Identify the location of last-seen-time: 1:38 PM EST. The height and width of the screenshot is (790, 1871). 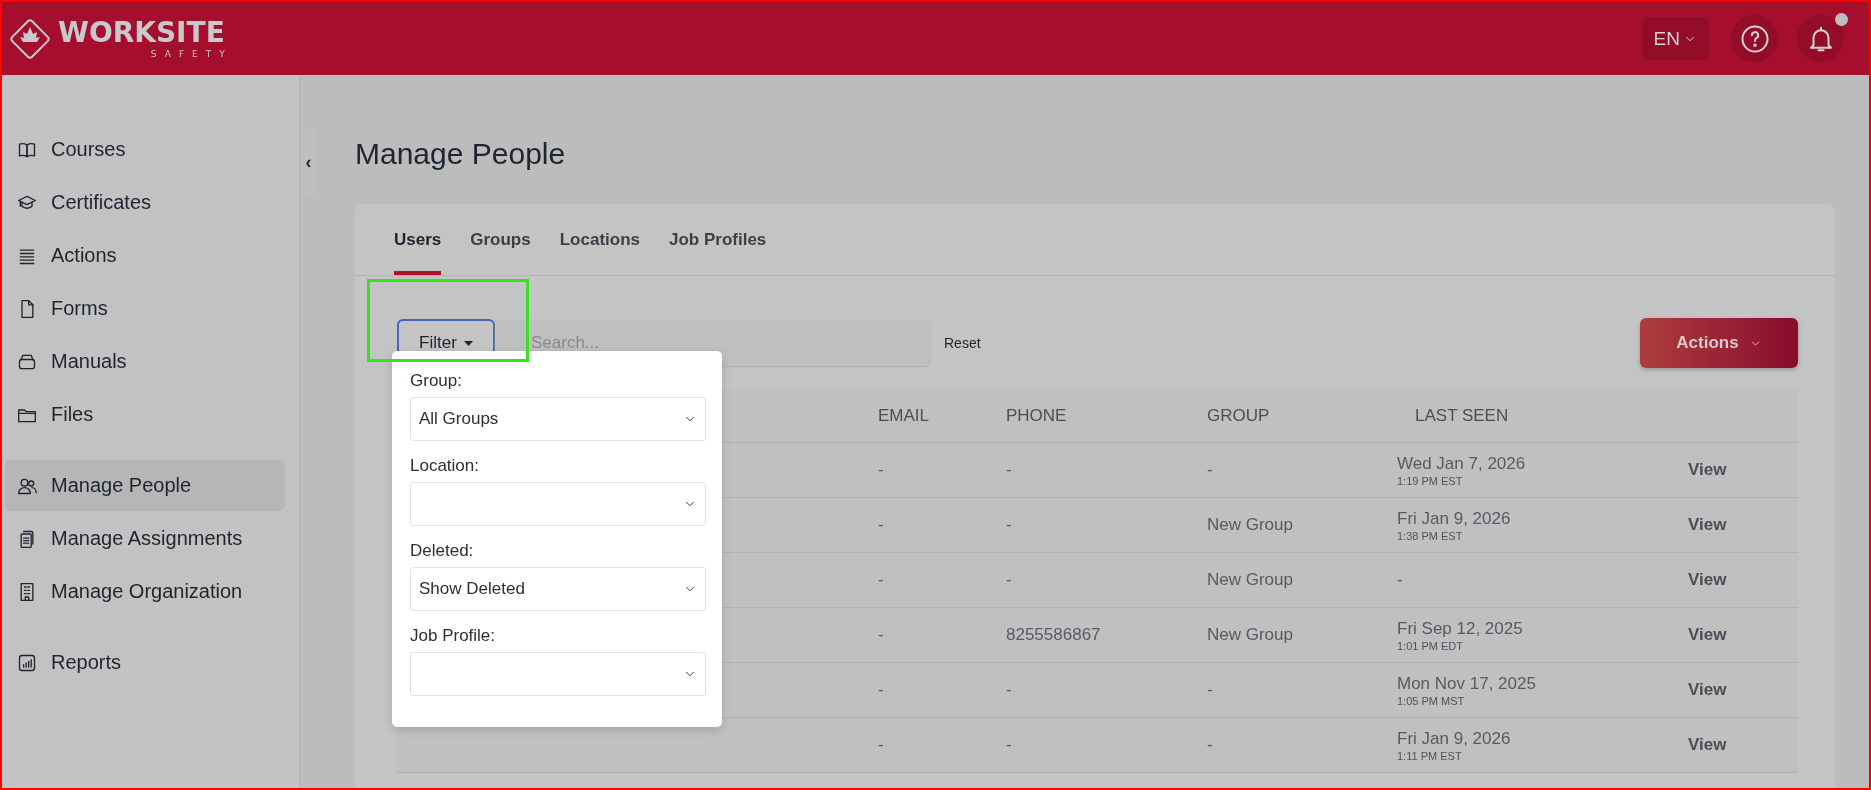
(1430, 535).